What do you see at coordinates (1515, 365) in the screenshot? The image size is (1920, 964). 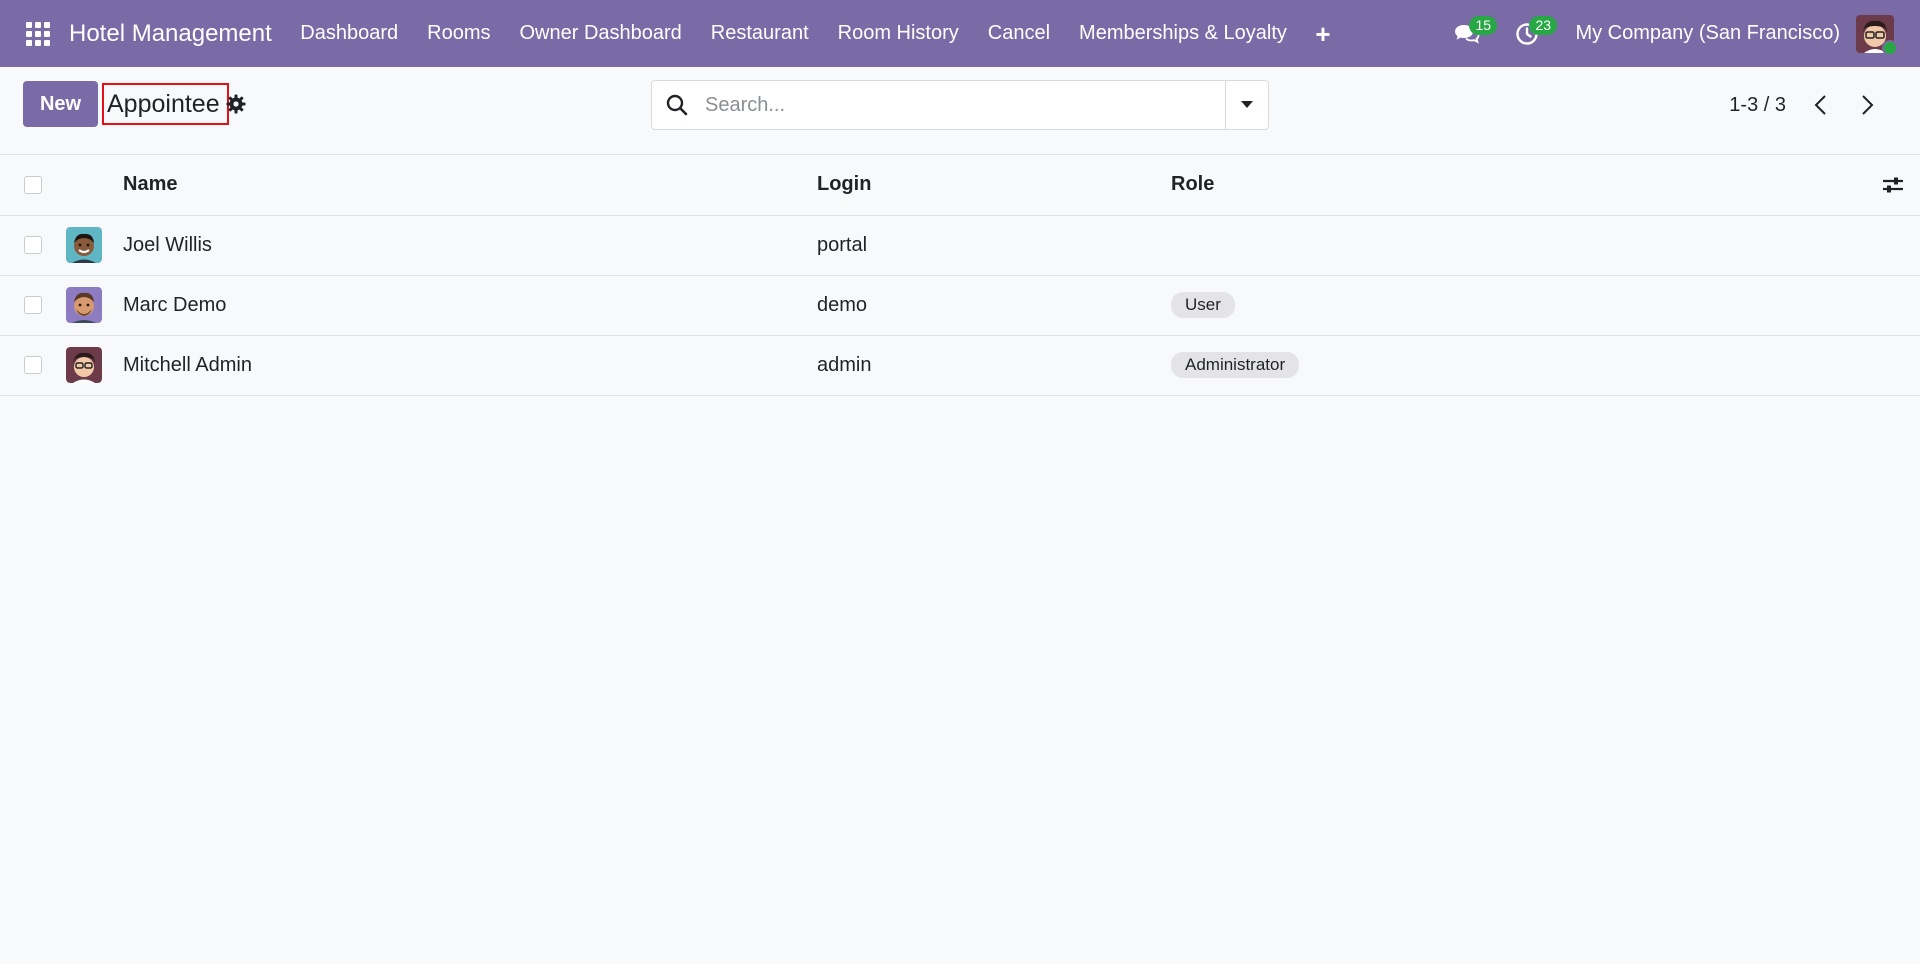 I see `user-role-cell: Administrator` at bounding box center [1515, 365].